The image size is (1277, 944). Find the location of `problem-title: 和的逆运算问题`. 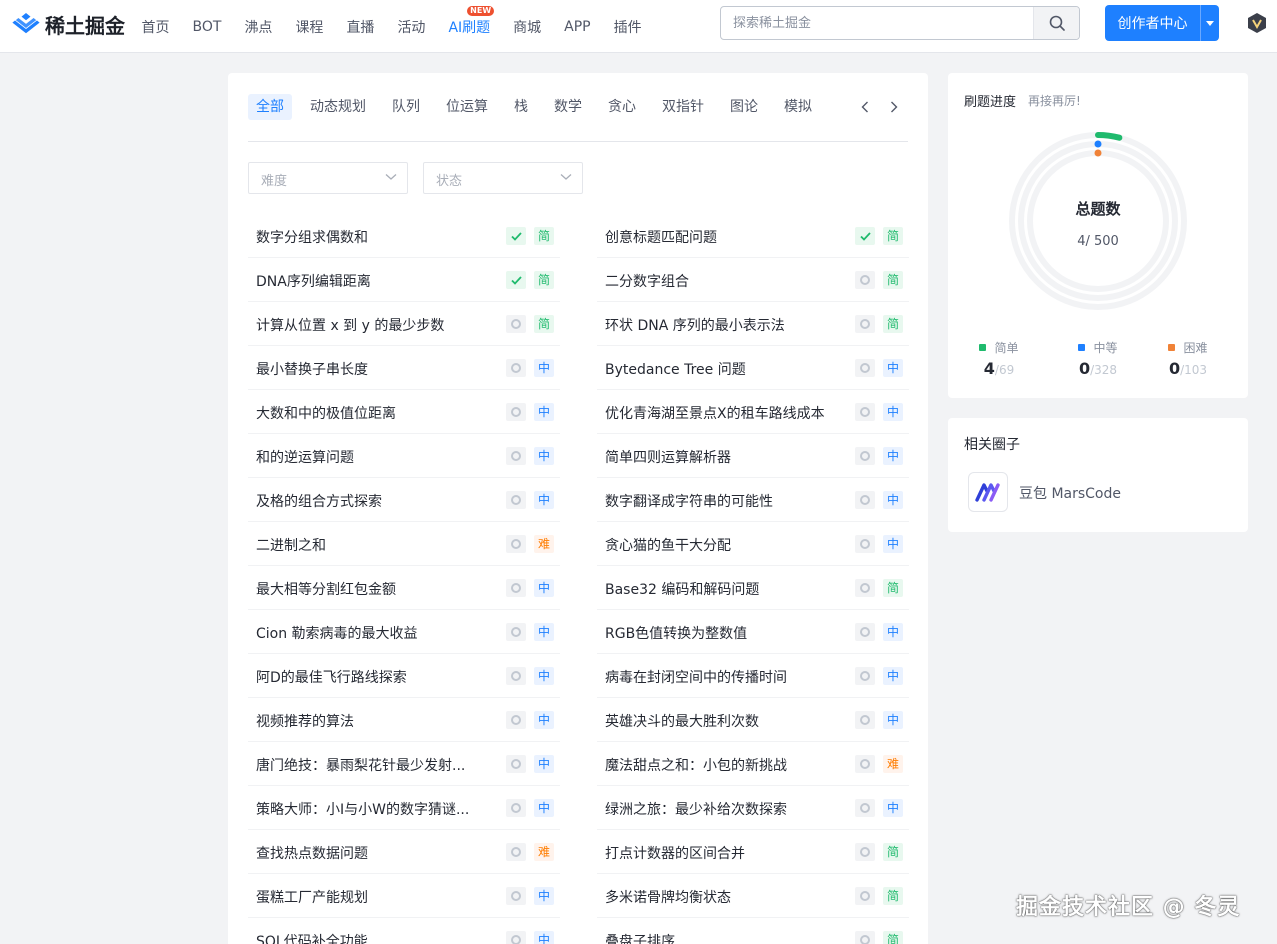

problem-title: 和的逆运算问题 is located at coordinates (305, 457).